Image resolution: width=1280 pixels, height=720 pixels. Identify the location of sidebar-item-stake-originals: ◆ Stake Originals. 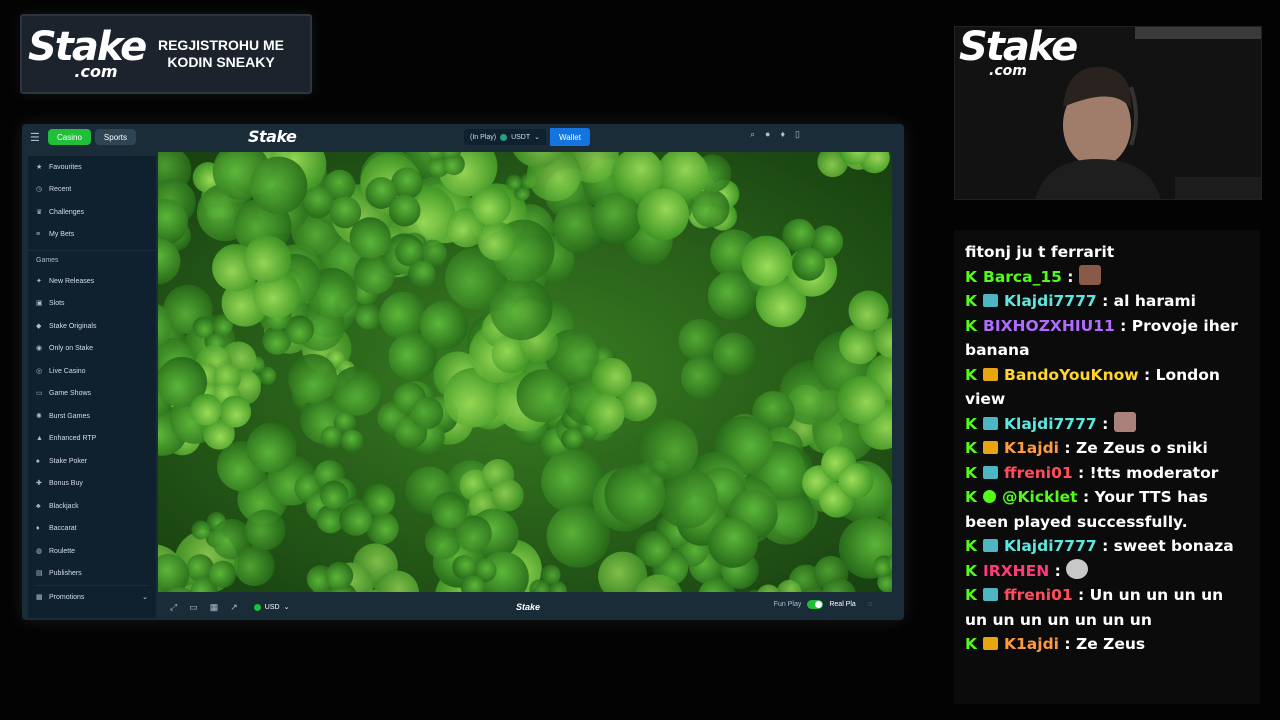
(92, 326).